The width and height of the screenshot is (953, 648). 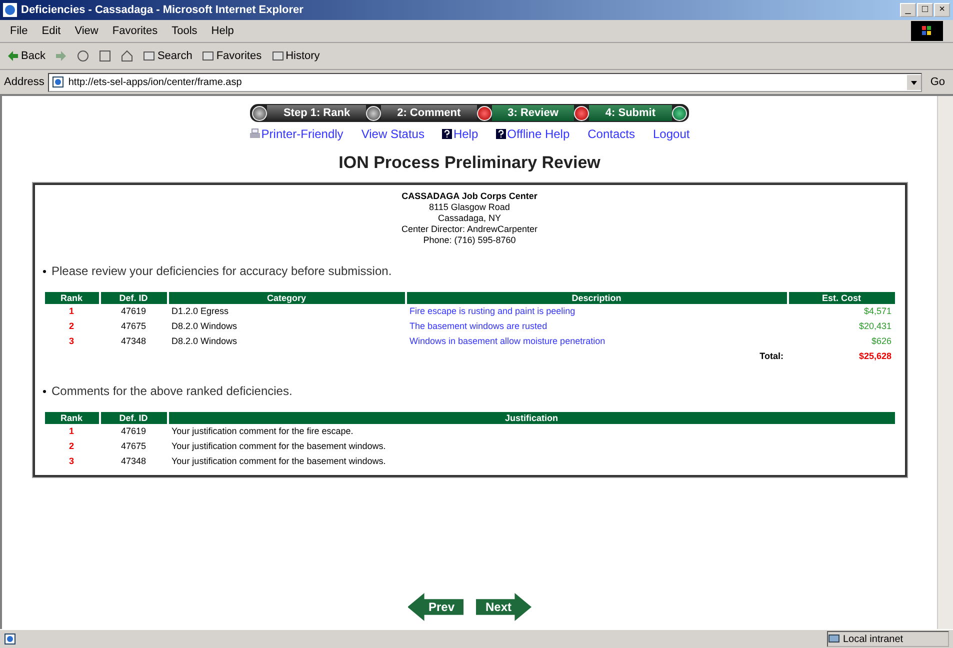 I want to click on instruction-text: Comments for the above ranked deficiencies., so click(x=172, y=391).